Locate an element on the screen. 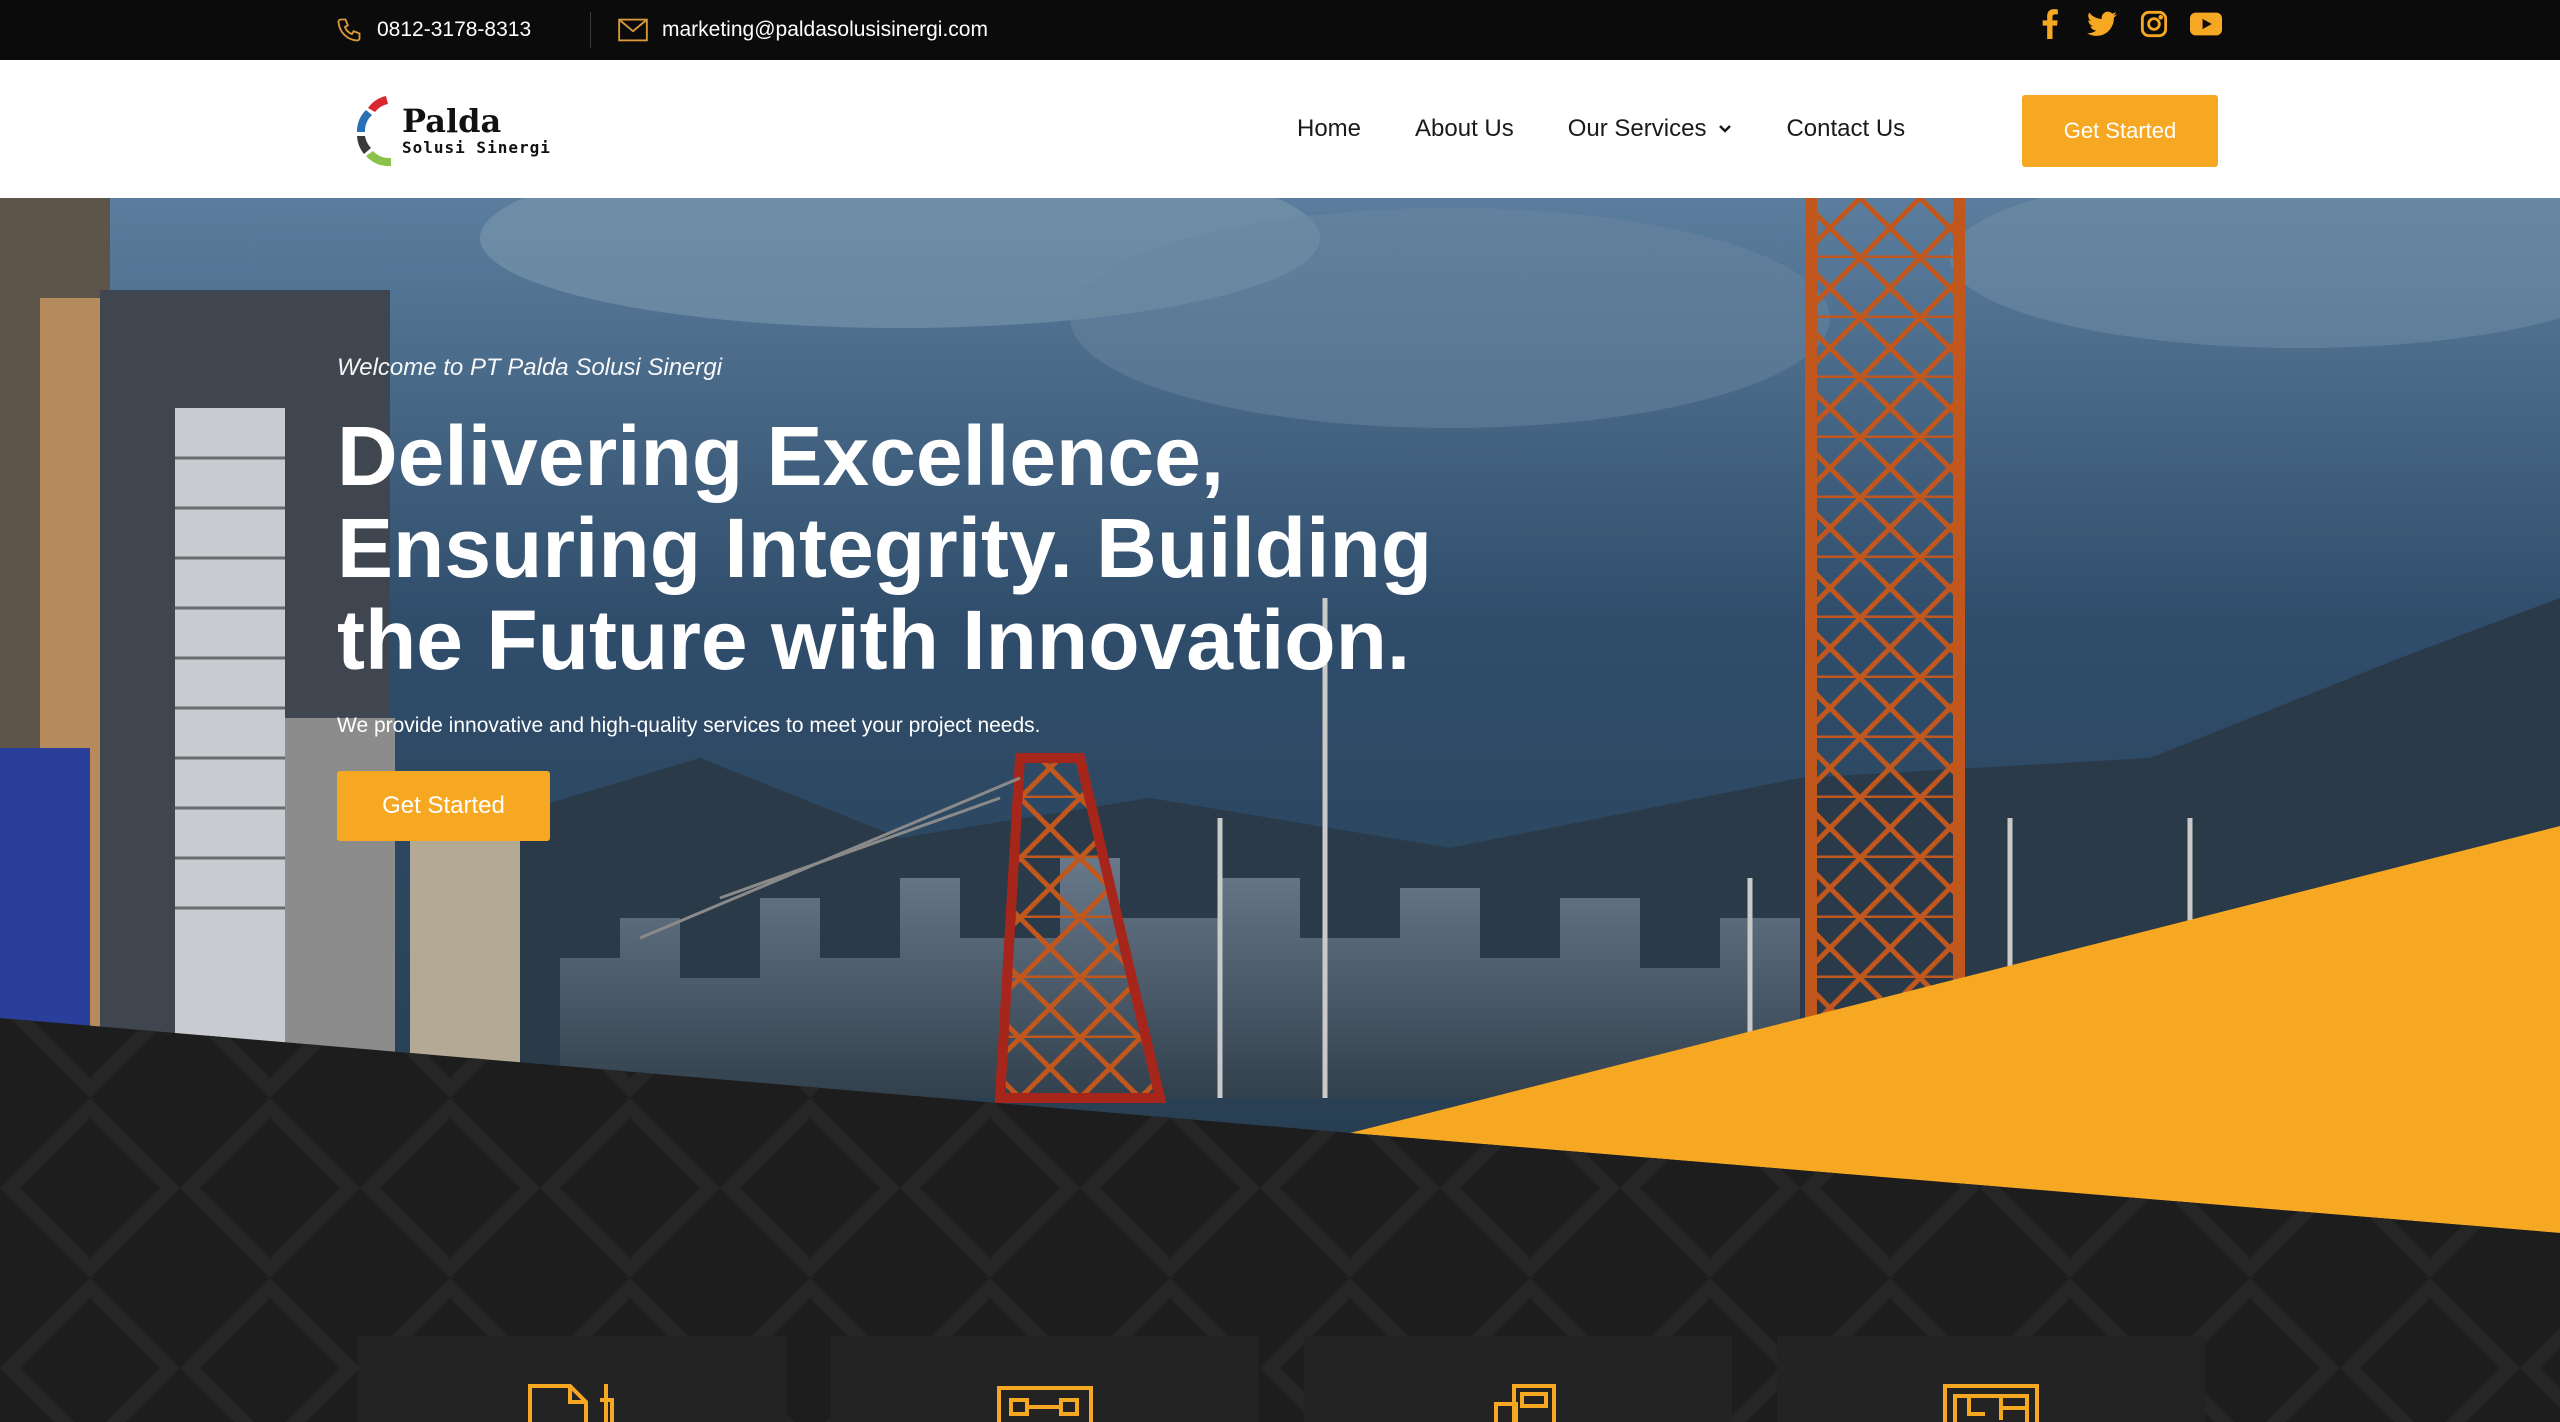 This screenshot has height=1422, width=2560. nav-our-services: Our Services is located at coordinates (1650, 129).